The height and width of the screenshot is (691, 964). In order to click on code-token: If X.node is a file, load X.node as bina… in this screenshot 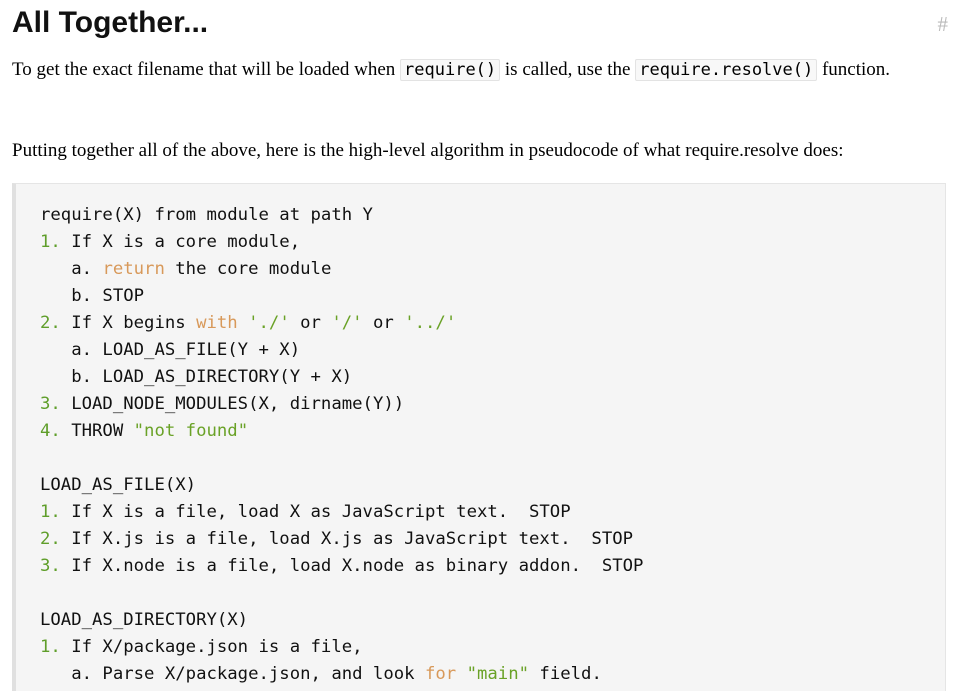, I will do `click(352, 566)`.